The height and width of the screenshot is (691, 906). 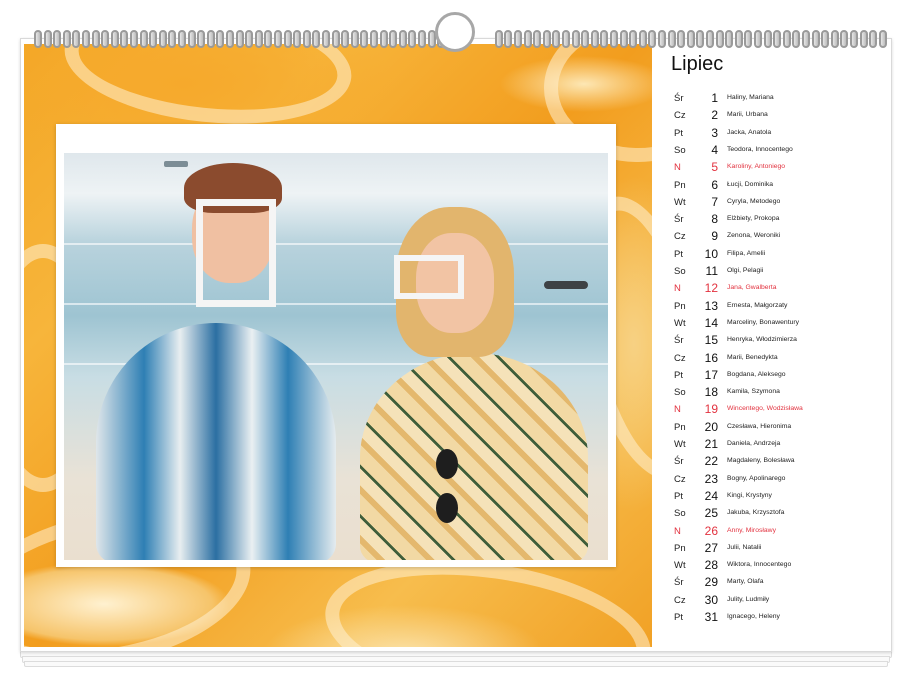 What do you see at coordinates (711, 599) in the screenshot?
I see `day-number: 30` at bounding box center [711, 599].